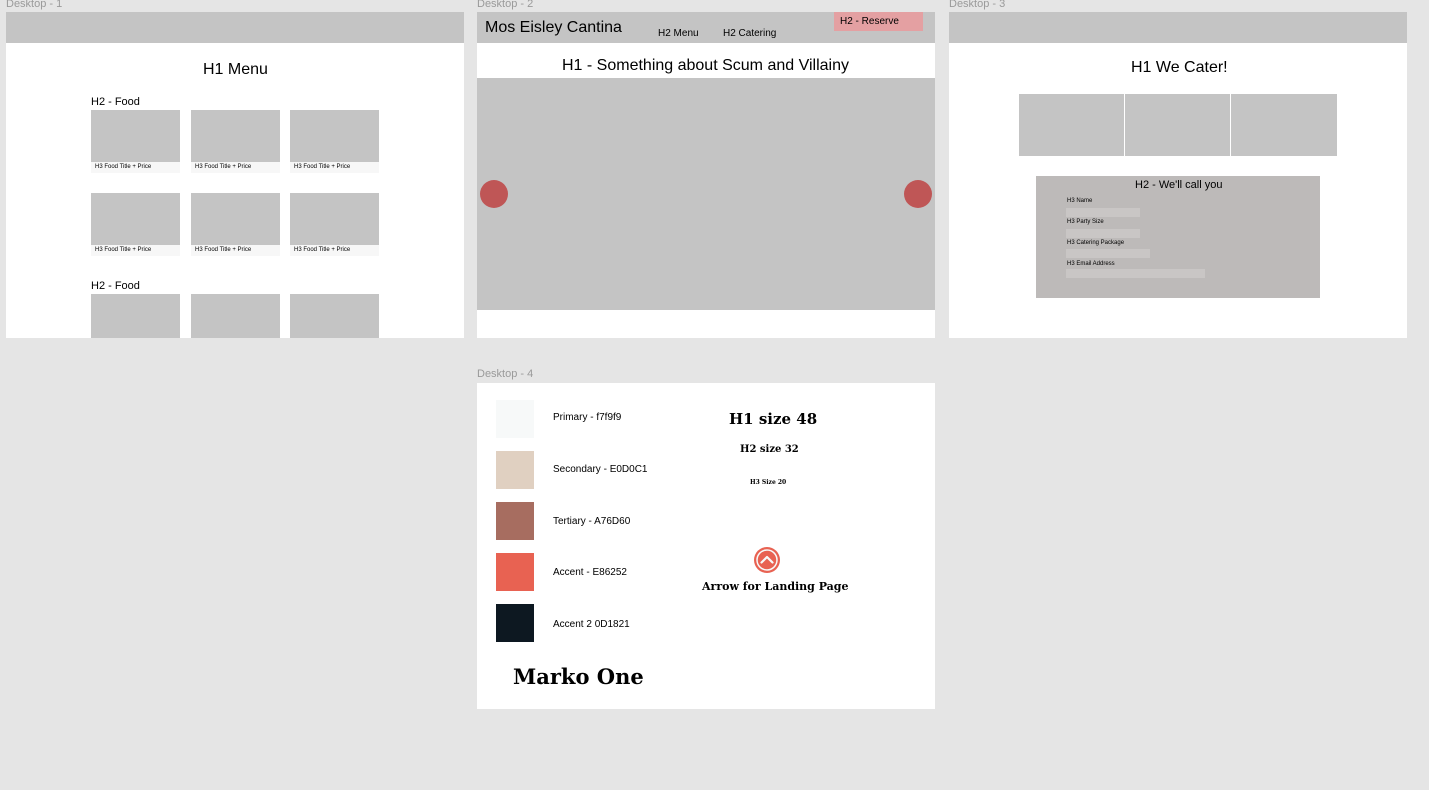 This screenshot has width=1429, height=790. I want to click on swatch-accent, so click(515, 572).